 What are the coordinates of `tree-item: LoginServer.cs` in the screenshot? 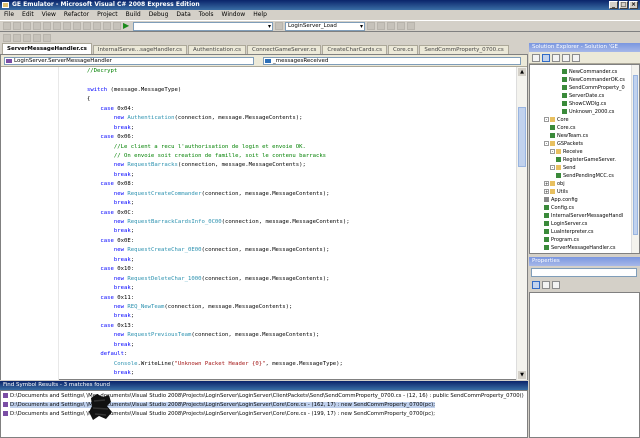 It's located at (565, 224).